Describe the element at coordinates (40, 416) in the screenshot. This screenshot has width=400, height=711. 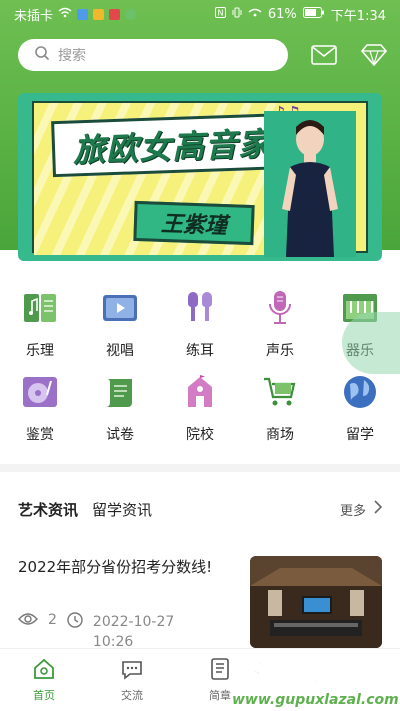
I see `grid-item-appreciation: 鉴赏` at that location.